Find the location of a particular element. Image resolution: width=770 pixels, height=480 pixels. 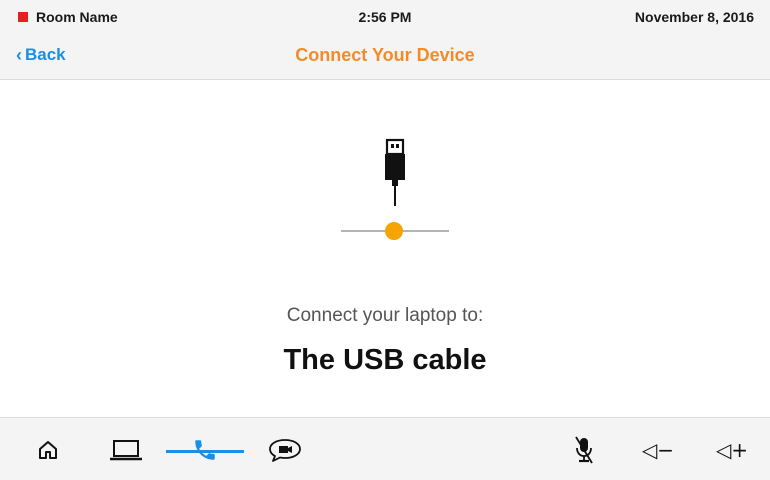

laptop-button is located at coordinates (126, 449).